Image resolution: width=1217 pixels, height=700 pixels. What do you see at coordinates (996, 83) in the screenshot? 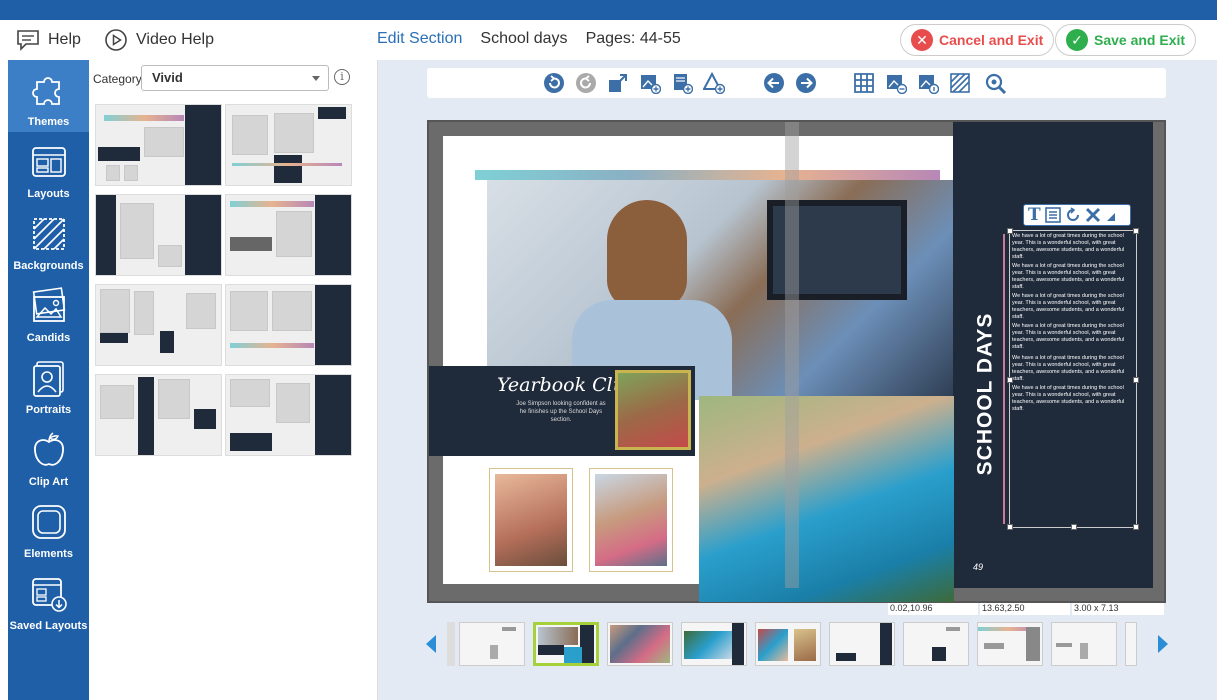
I see `preview-zoom-icon` at bounding box center [996, 83].